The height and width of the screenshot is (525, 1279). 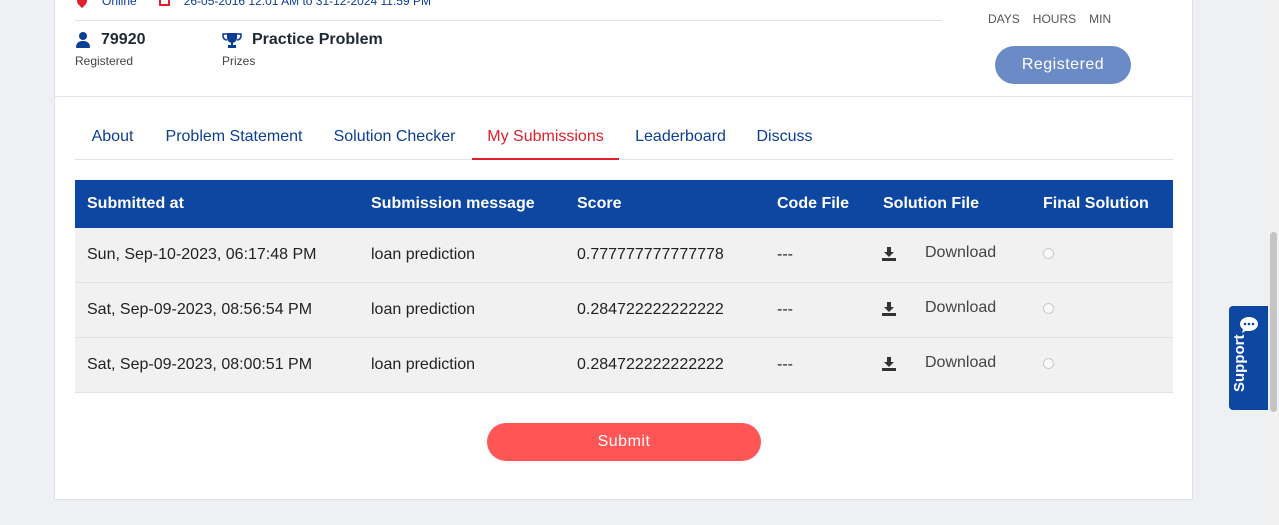 I want to click on tab-my-submissions: My Submissions, so click(x=545, y=139).